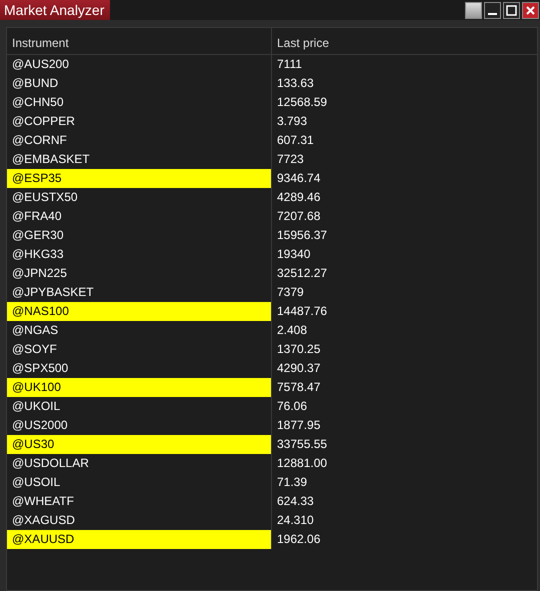 Image resolution: width=540 pixels, height=591 pixels. What do you see at coordinates (492, 13) in the screenshot?
I see `minimize-icon` at bounding box center [492, 13].